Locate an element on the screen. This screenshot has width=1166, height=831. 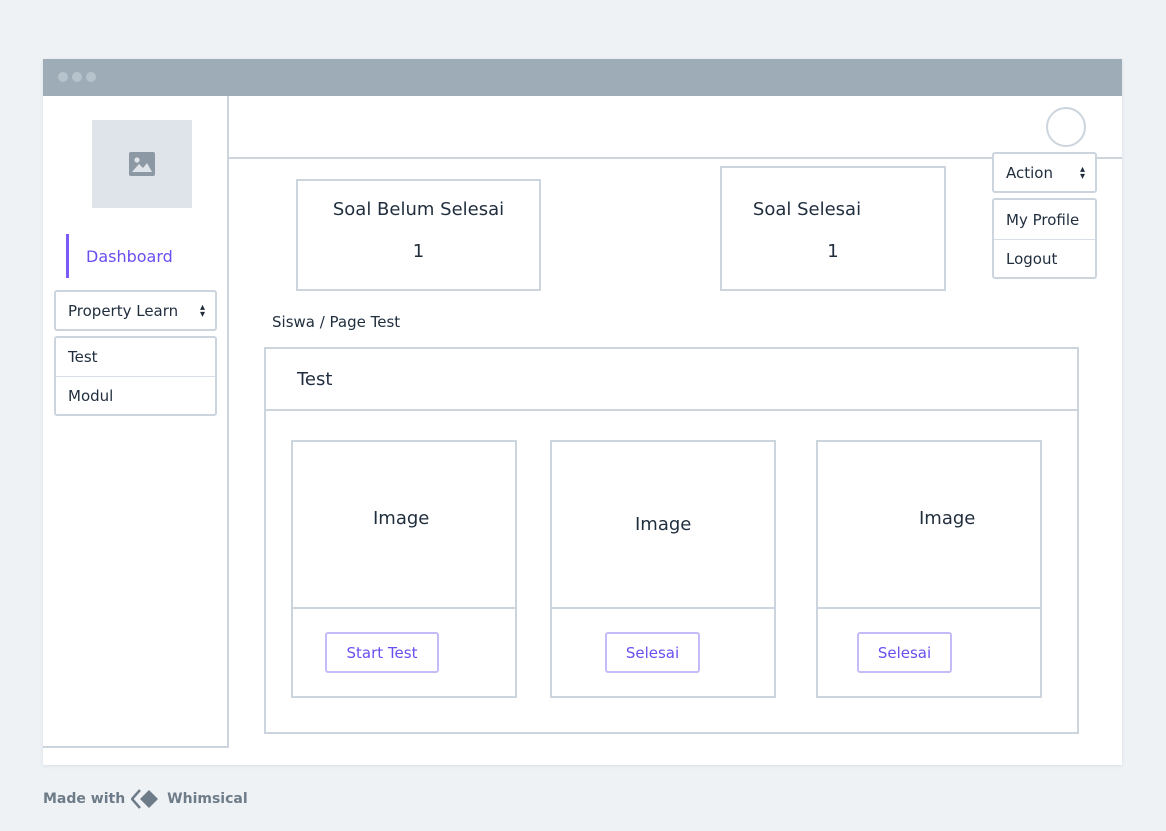
made-with-label: Made with is located at coordinates (84, 799).